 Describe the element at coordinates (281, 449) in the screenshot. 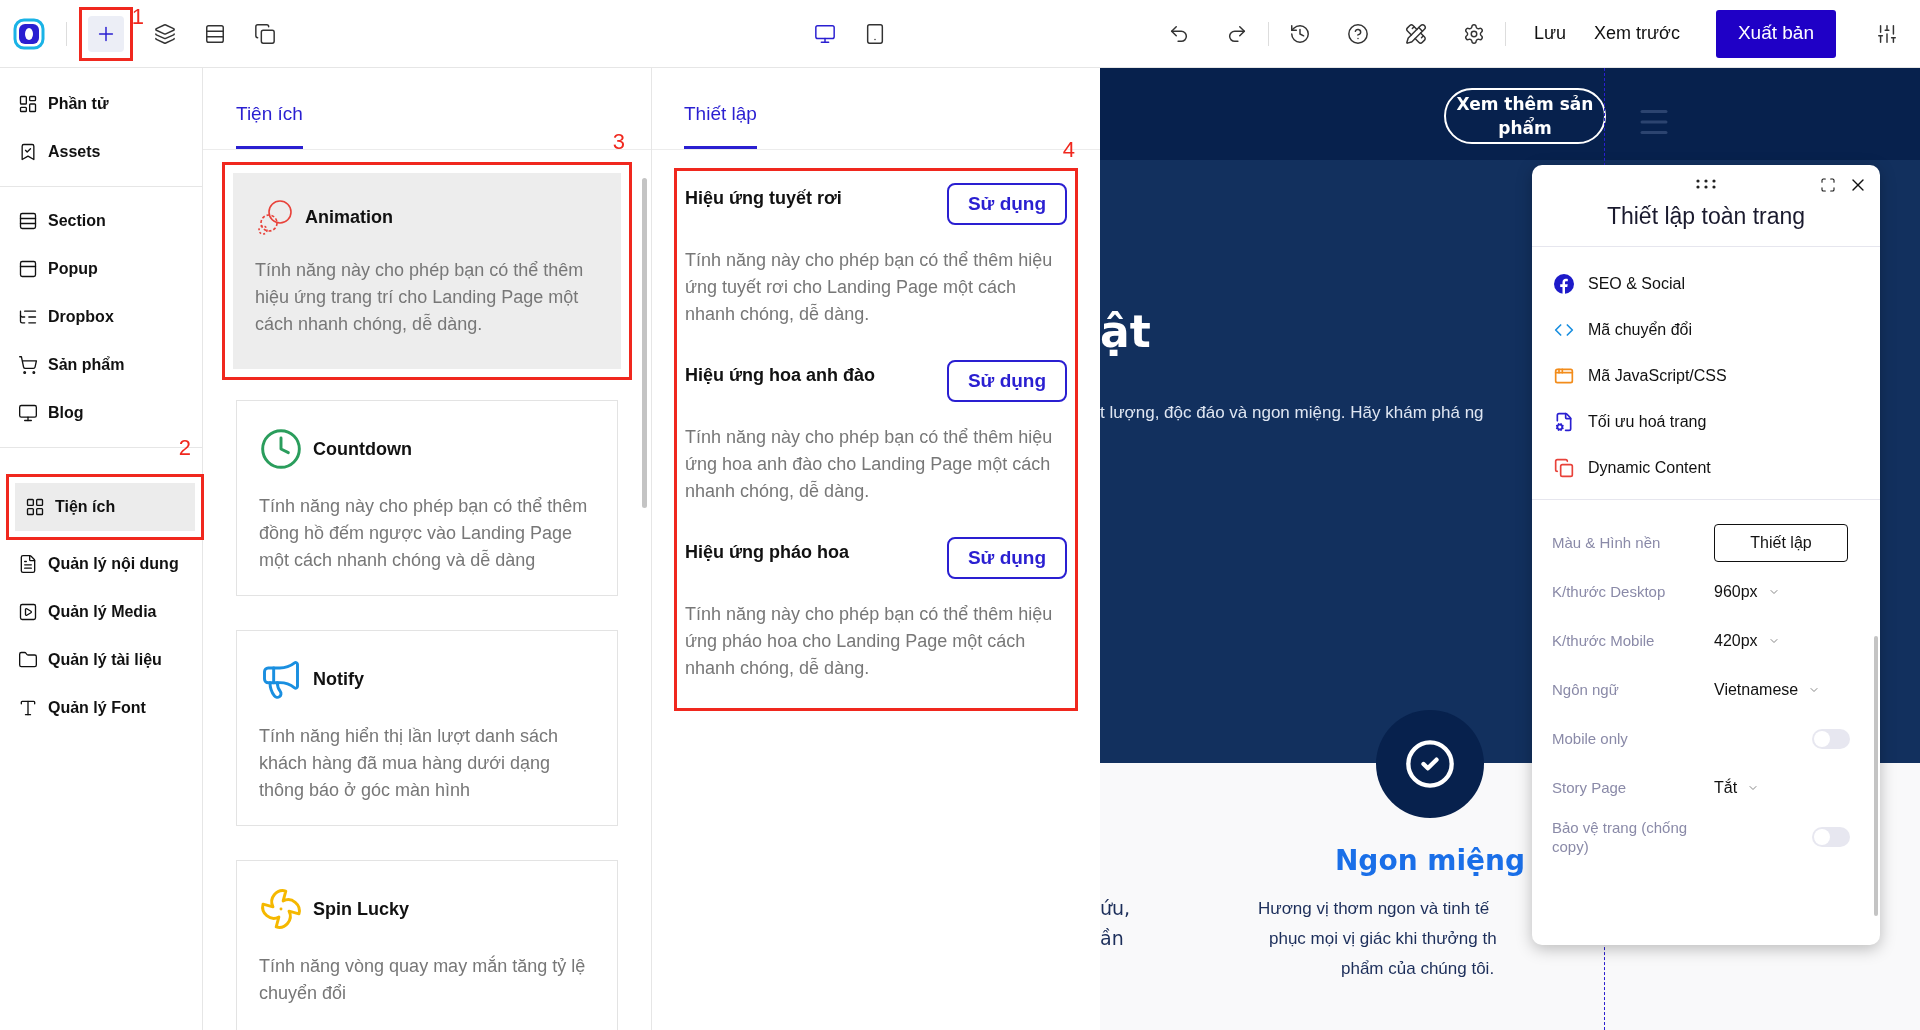

I see `clock-icon` at that location.